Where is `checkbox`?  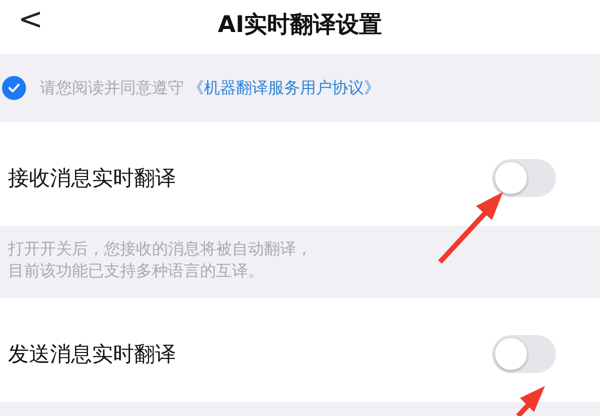 checkbox is located at coordinates (14, 88).